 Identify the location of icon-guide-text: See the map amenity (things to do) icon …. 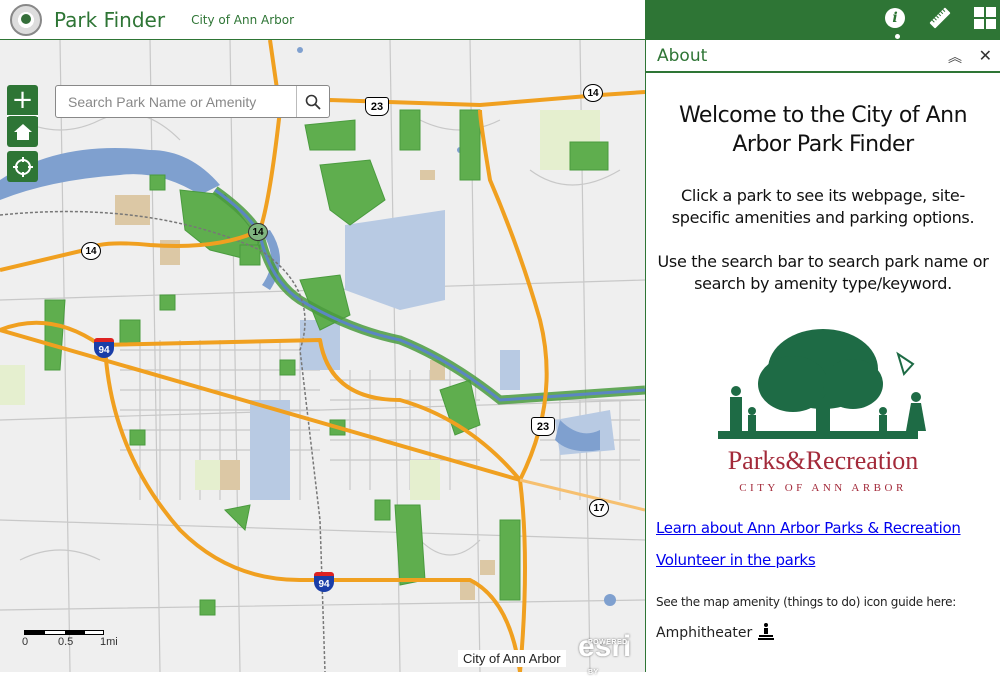
(806, 602).